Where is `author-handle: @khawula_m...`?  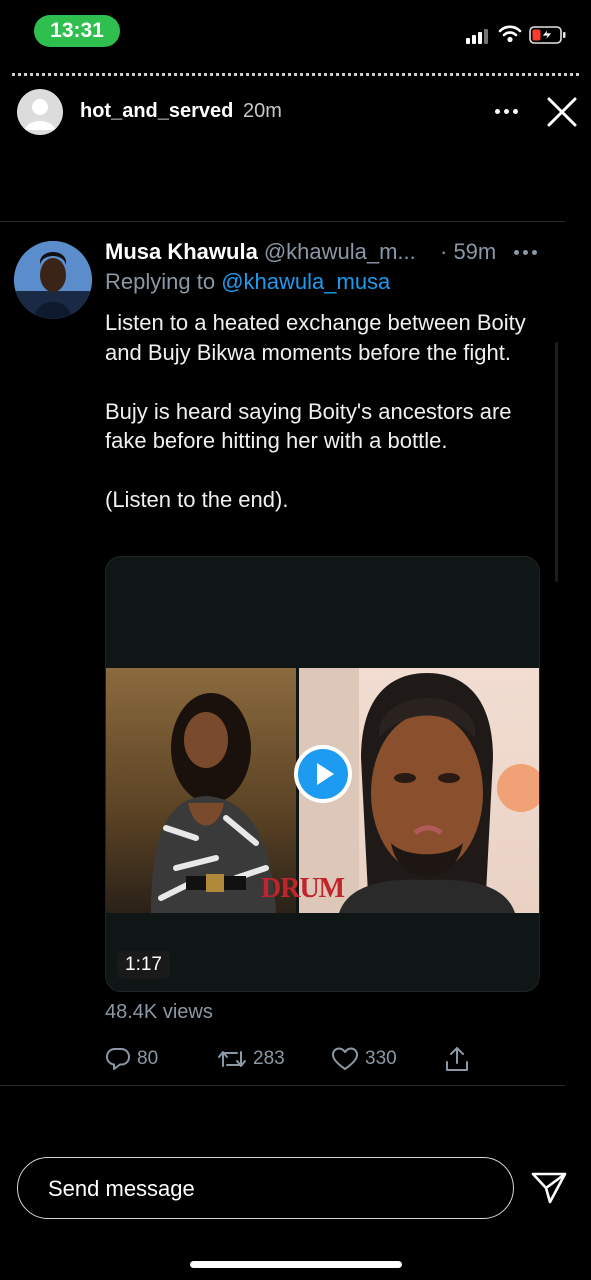 author-handle: @khawula_m... is located at coordinates (340, 251).